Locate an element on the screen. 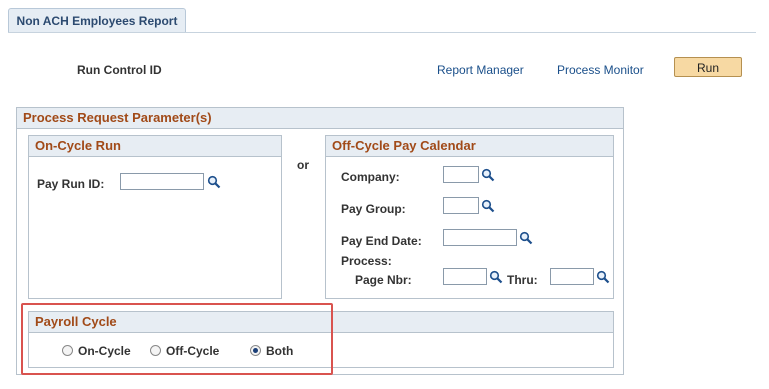  payroll-cycle-highlight-box is located at coordinates (177, 339).